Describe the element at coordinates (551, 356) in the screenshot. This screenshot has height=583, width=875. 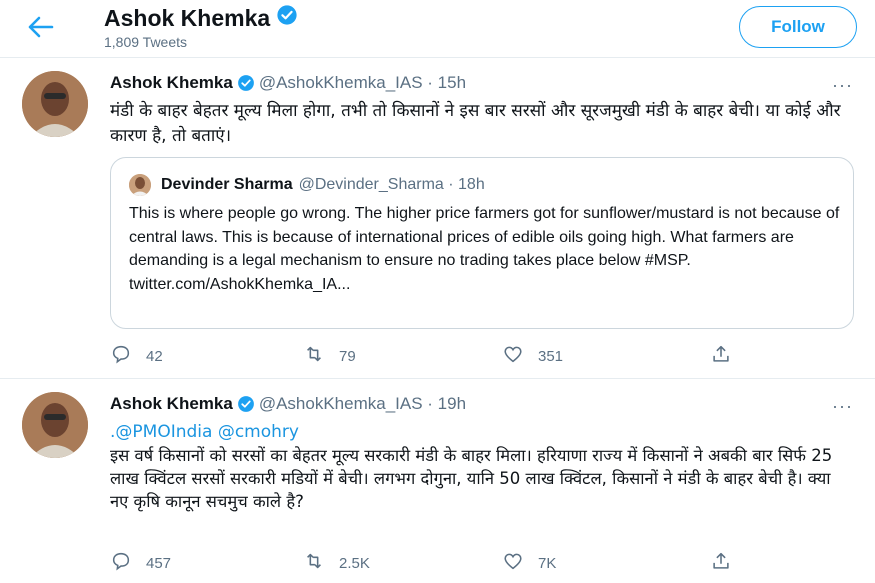
I see `like-count: 351` at that location.